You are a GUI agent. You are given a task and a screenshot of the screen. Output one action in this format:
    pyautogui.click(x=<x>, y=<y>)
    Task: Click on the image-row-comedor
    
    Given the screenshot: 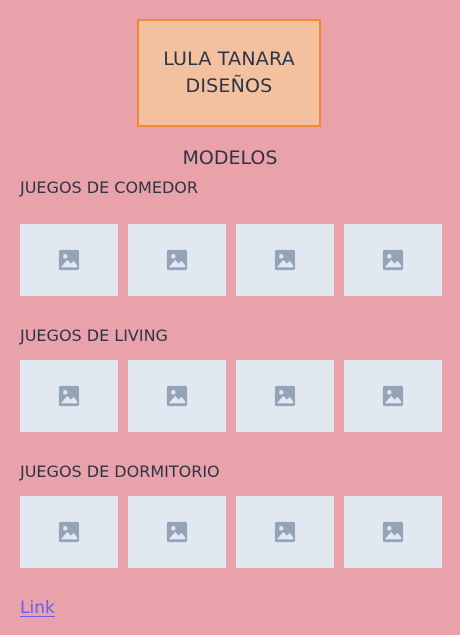 What is the action you would take?
    pyautogui.click(x=231, y=260)
    